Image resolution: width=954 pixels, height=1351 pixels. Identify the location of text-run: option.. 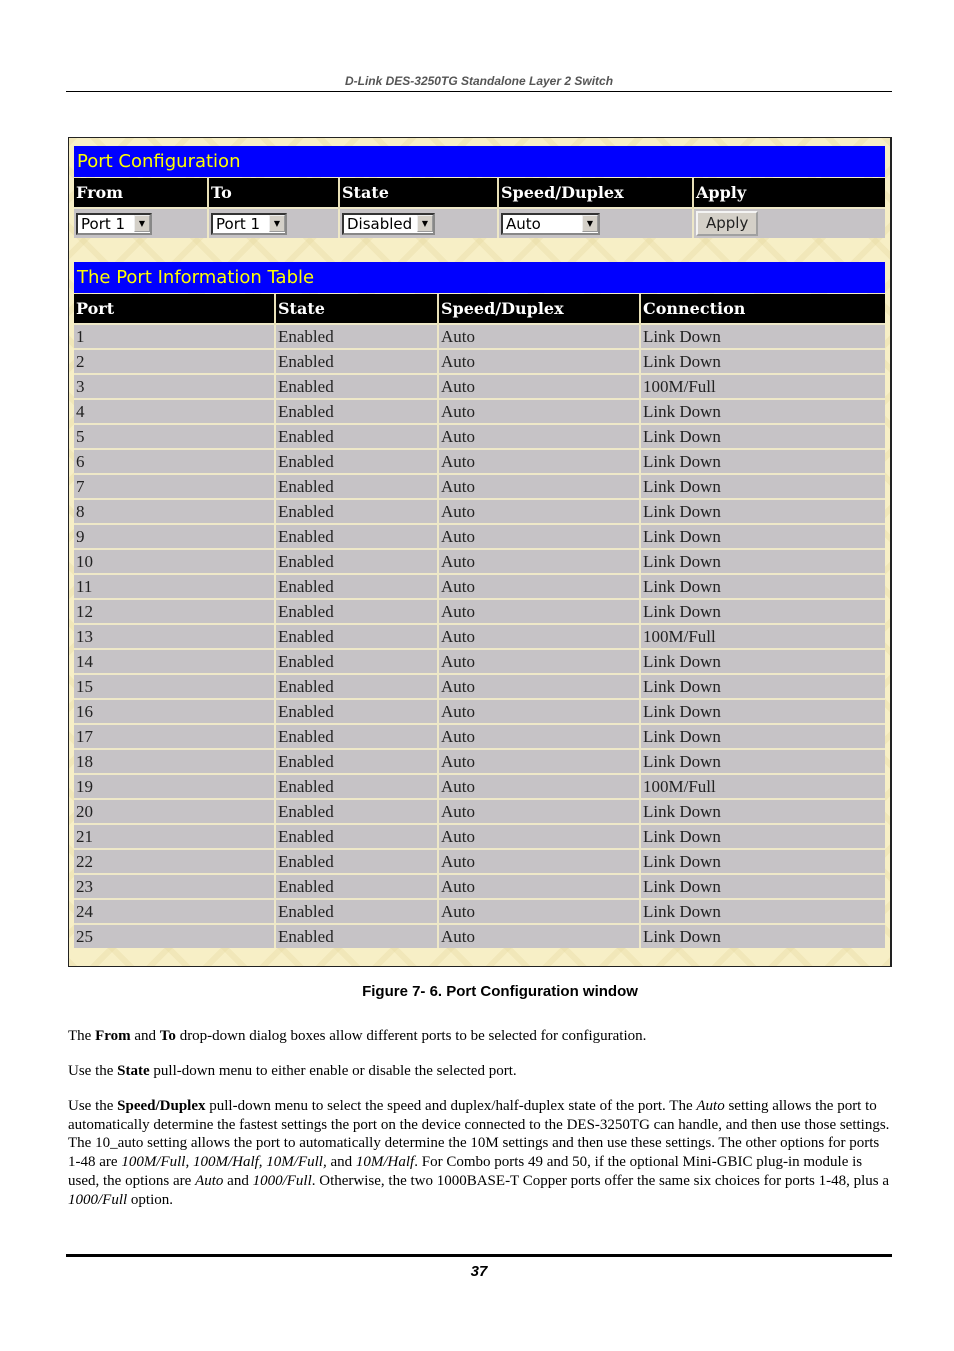
(150, 1199).